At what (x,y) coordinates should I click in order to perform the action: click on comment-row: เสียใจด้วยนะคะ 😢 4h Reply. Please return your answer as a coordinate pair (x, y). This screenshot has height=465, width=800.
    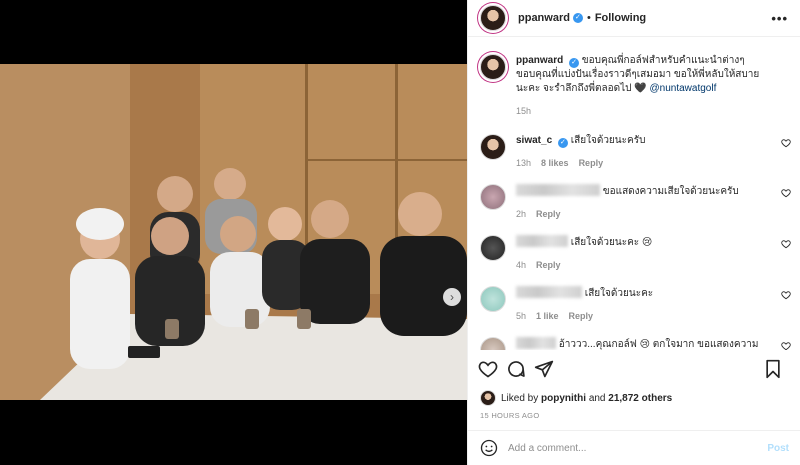
    Looking at the image, I should click on (634, 253).